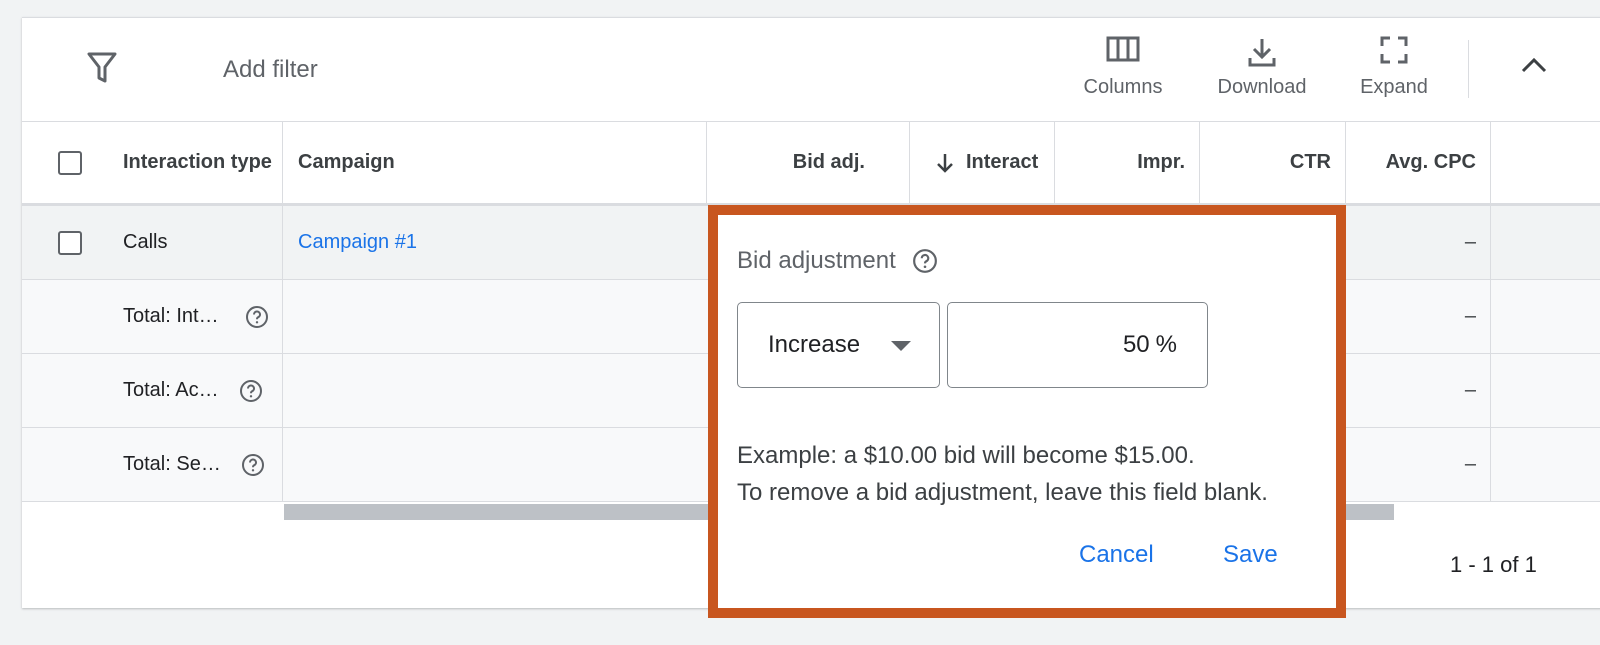 The height and width of the screenshot is (645, 1600). I want to click on header-interactions: Interact, so click(987, 162).